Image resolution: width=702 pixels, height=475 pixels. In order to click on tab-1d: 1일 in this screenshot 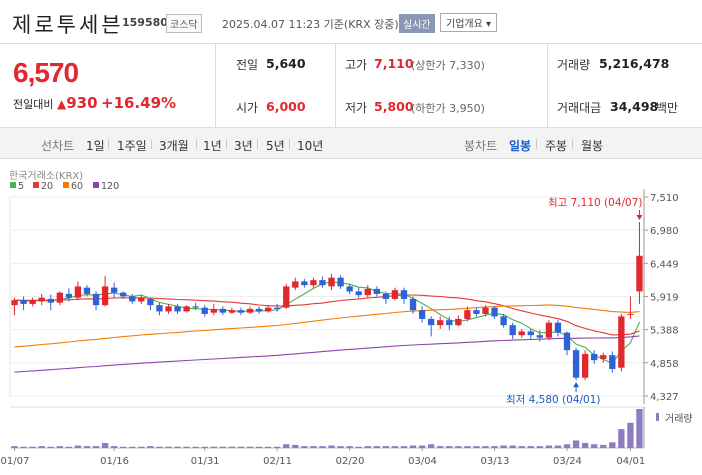, I will do `click(95, 145)`.